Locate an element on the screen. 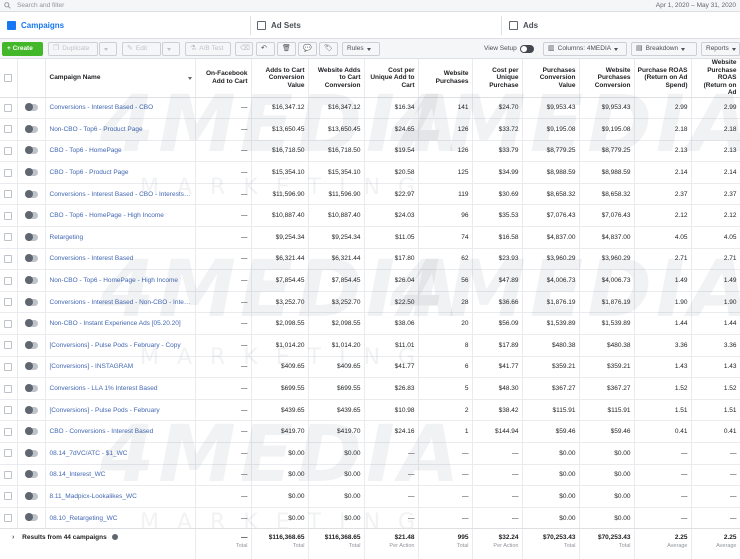 This screenshot has width=740, height=559. date-range-picker: Apr 1, 2020 – May 31, 2020 is located at coordinates (696, 6).